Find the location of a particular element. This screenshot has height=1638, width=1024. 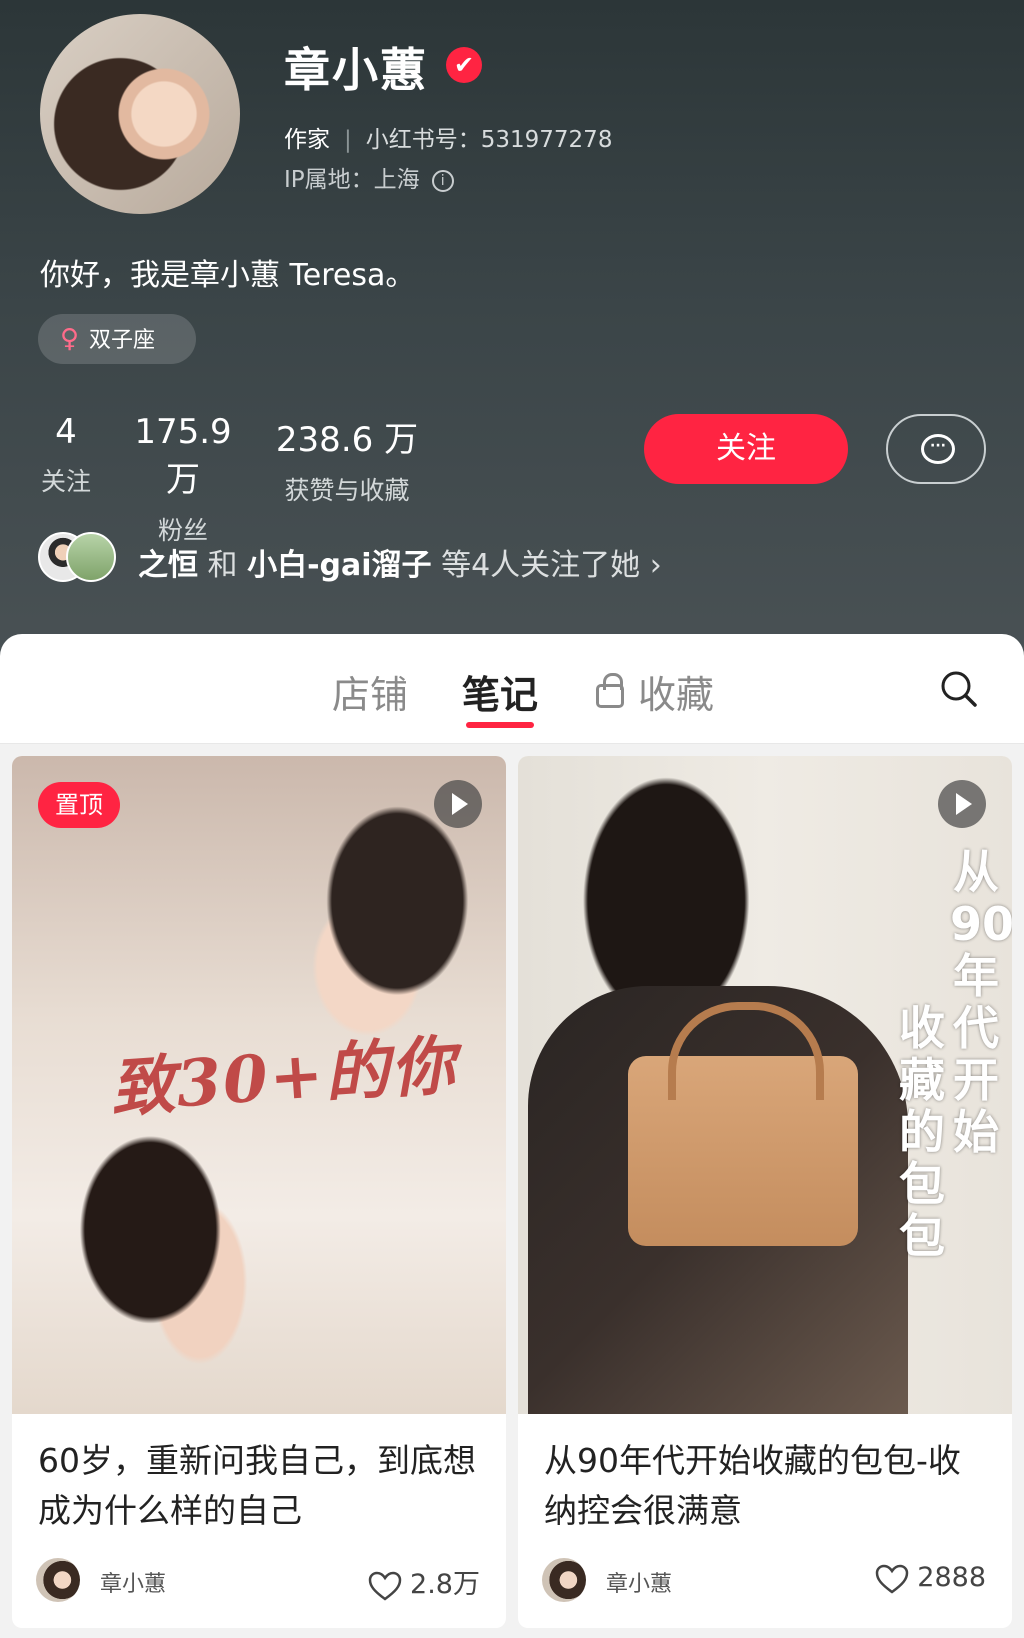

mutual-followers-text: 之恒 和 小白-gai溜子 等4人关注了她 › is located at coordinates (400, 562).